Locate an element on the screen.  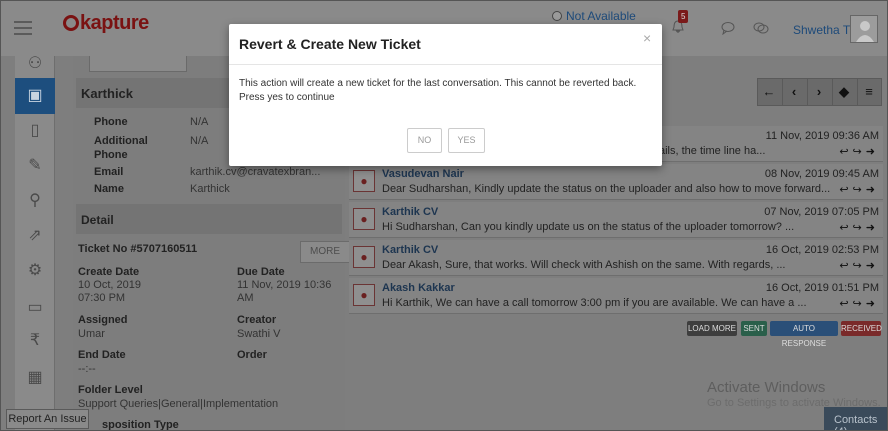
load-more-button: LOAD MORE is located at coordinates (712, 328).